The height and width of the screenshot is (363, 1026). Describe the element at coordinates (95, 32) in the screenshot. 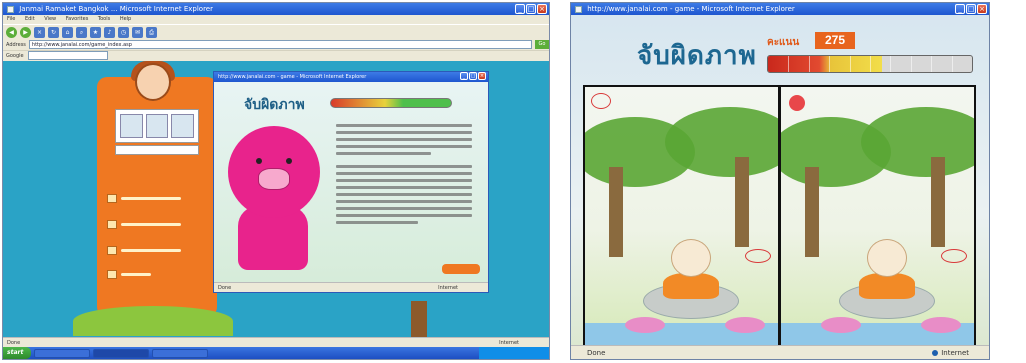

I see `favorites-icon: ★` at that location.